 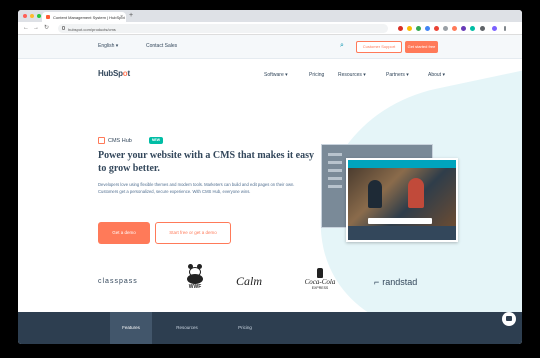 I want to click on forward-icon: →, so click(x=36, y=28).